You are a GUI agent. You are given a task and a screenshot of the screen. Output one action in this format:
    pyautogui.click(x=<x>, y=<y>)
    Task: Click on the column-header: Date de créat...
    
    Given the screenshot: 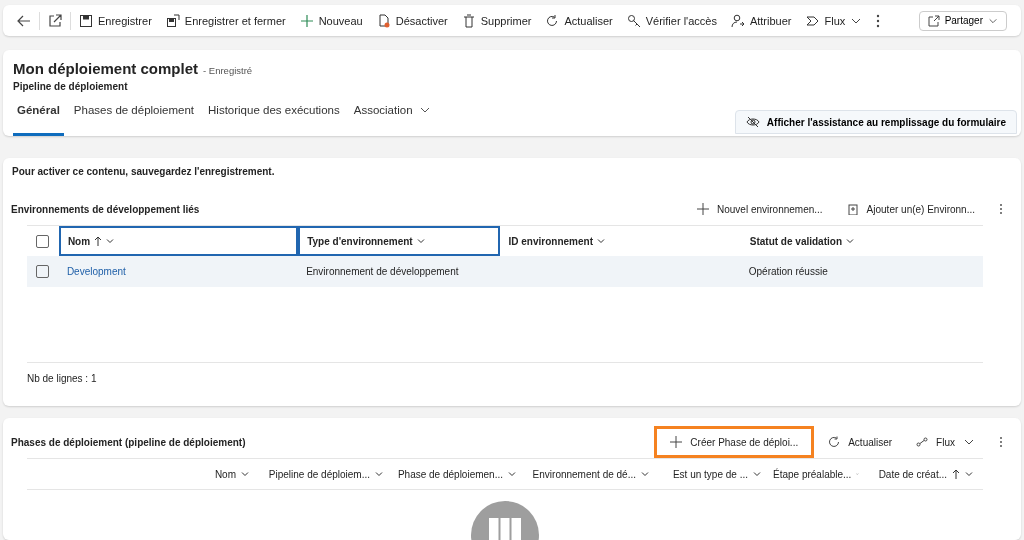 What is the action you would take?
    pyautogui.click(x=922, y=474)
    